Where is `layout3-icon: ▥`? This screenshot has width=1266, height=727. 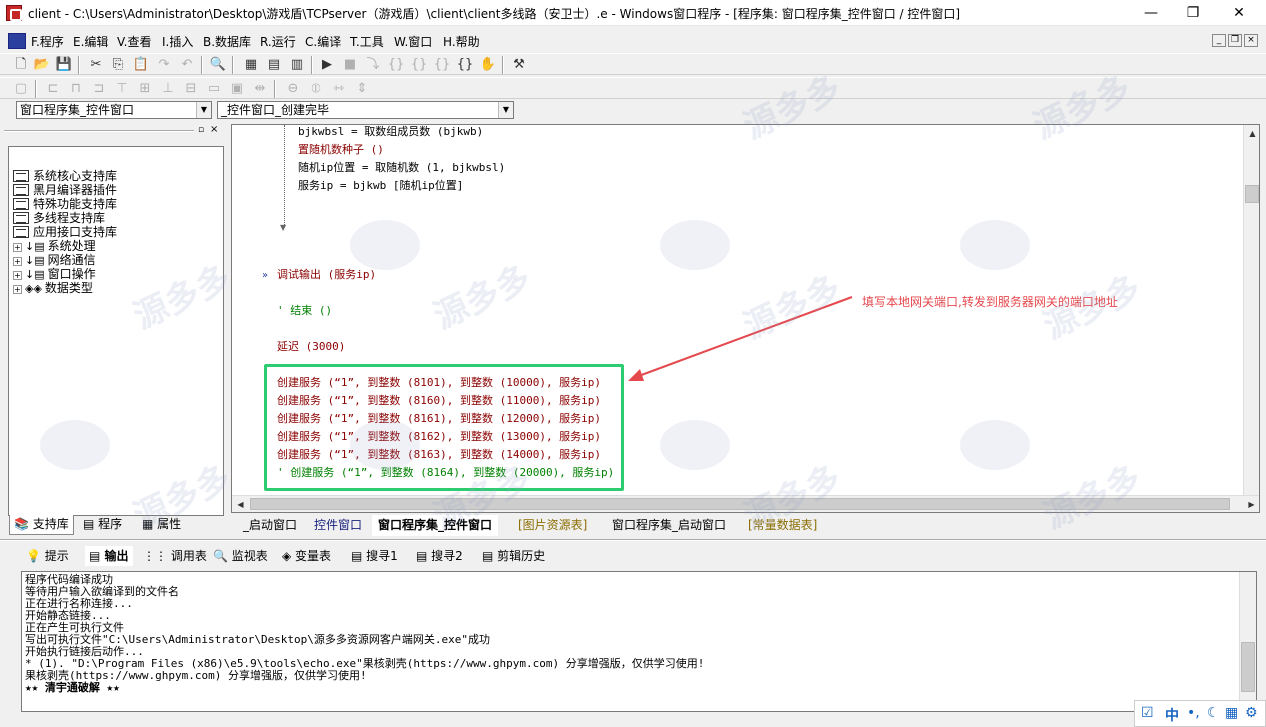 layout3-icon: ▥ is located at coordinates (297, 65).